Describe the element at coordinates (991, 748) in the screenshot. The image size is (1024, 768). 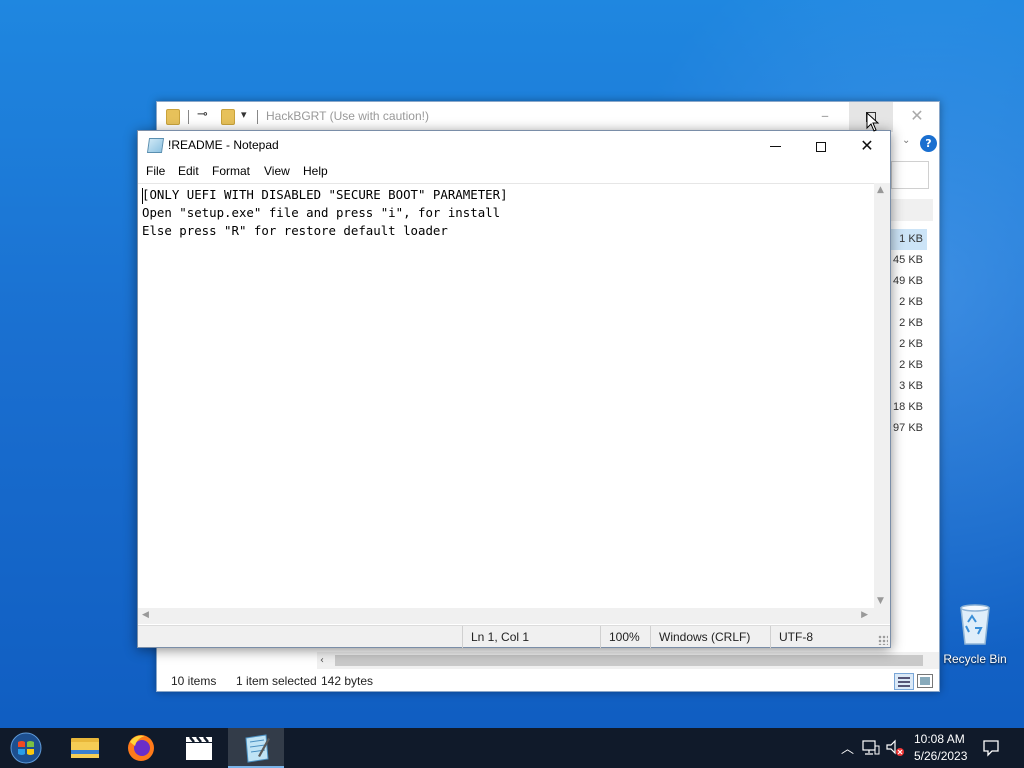
I see `action-center-icon` at that location.